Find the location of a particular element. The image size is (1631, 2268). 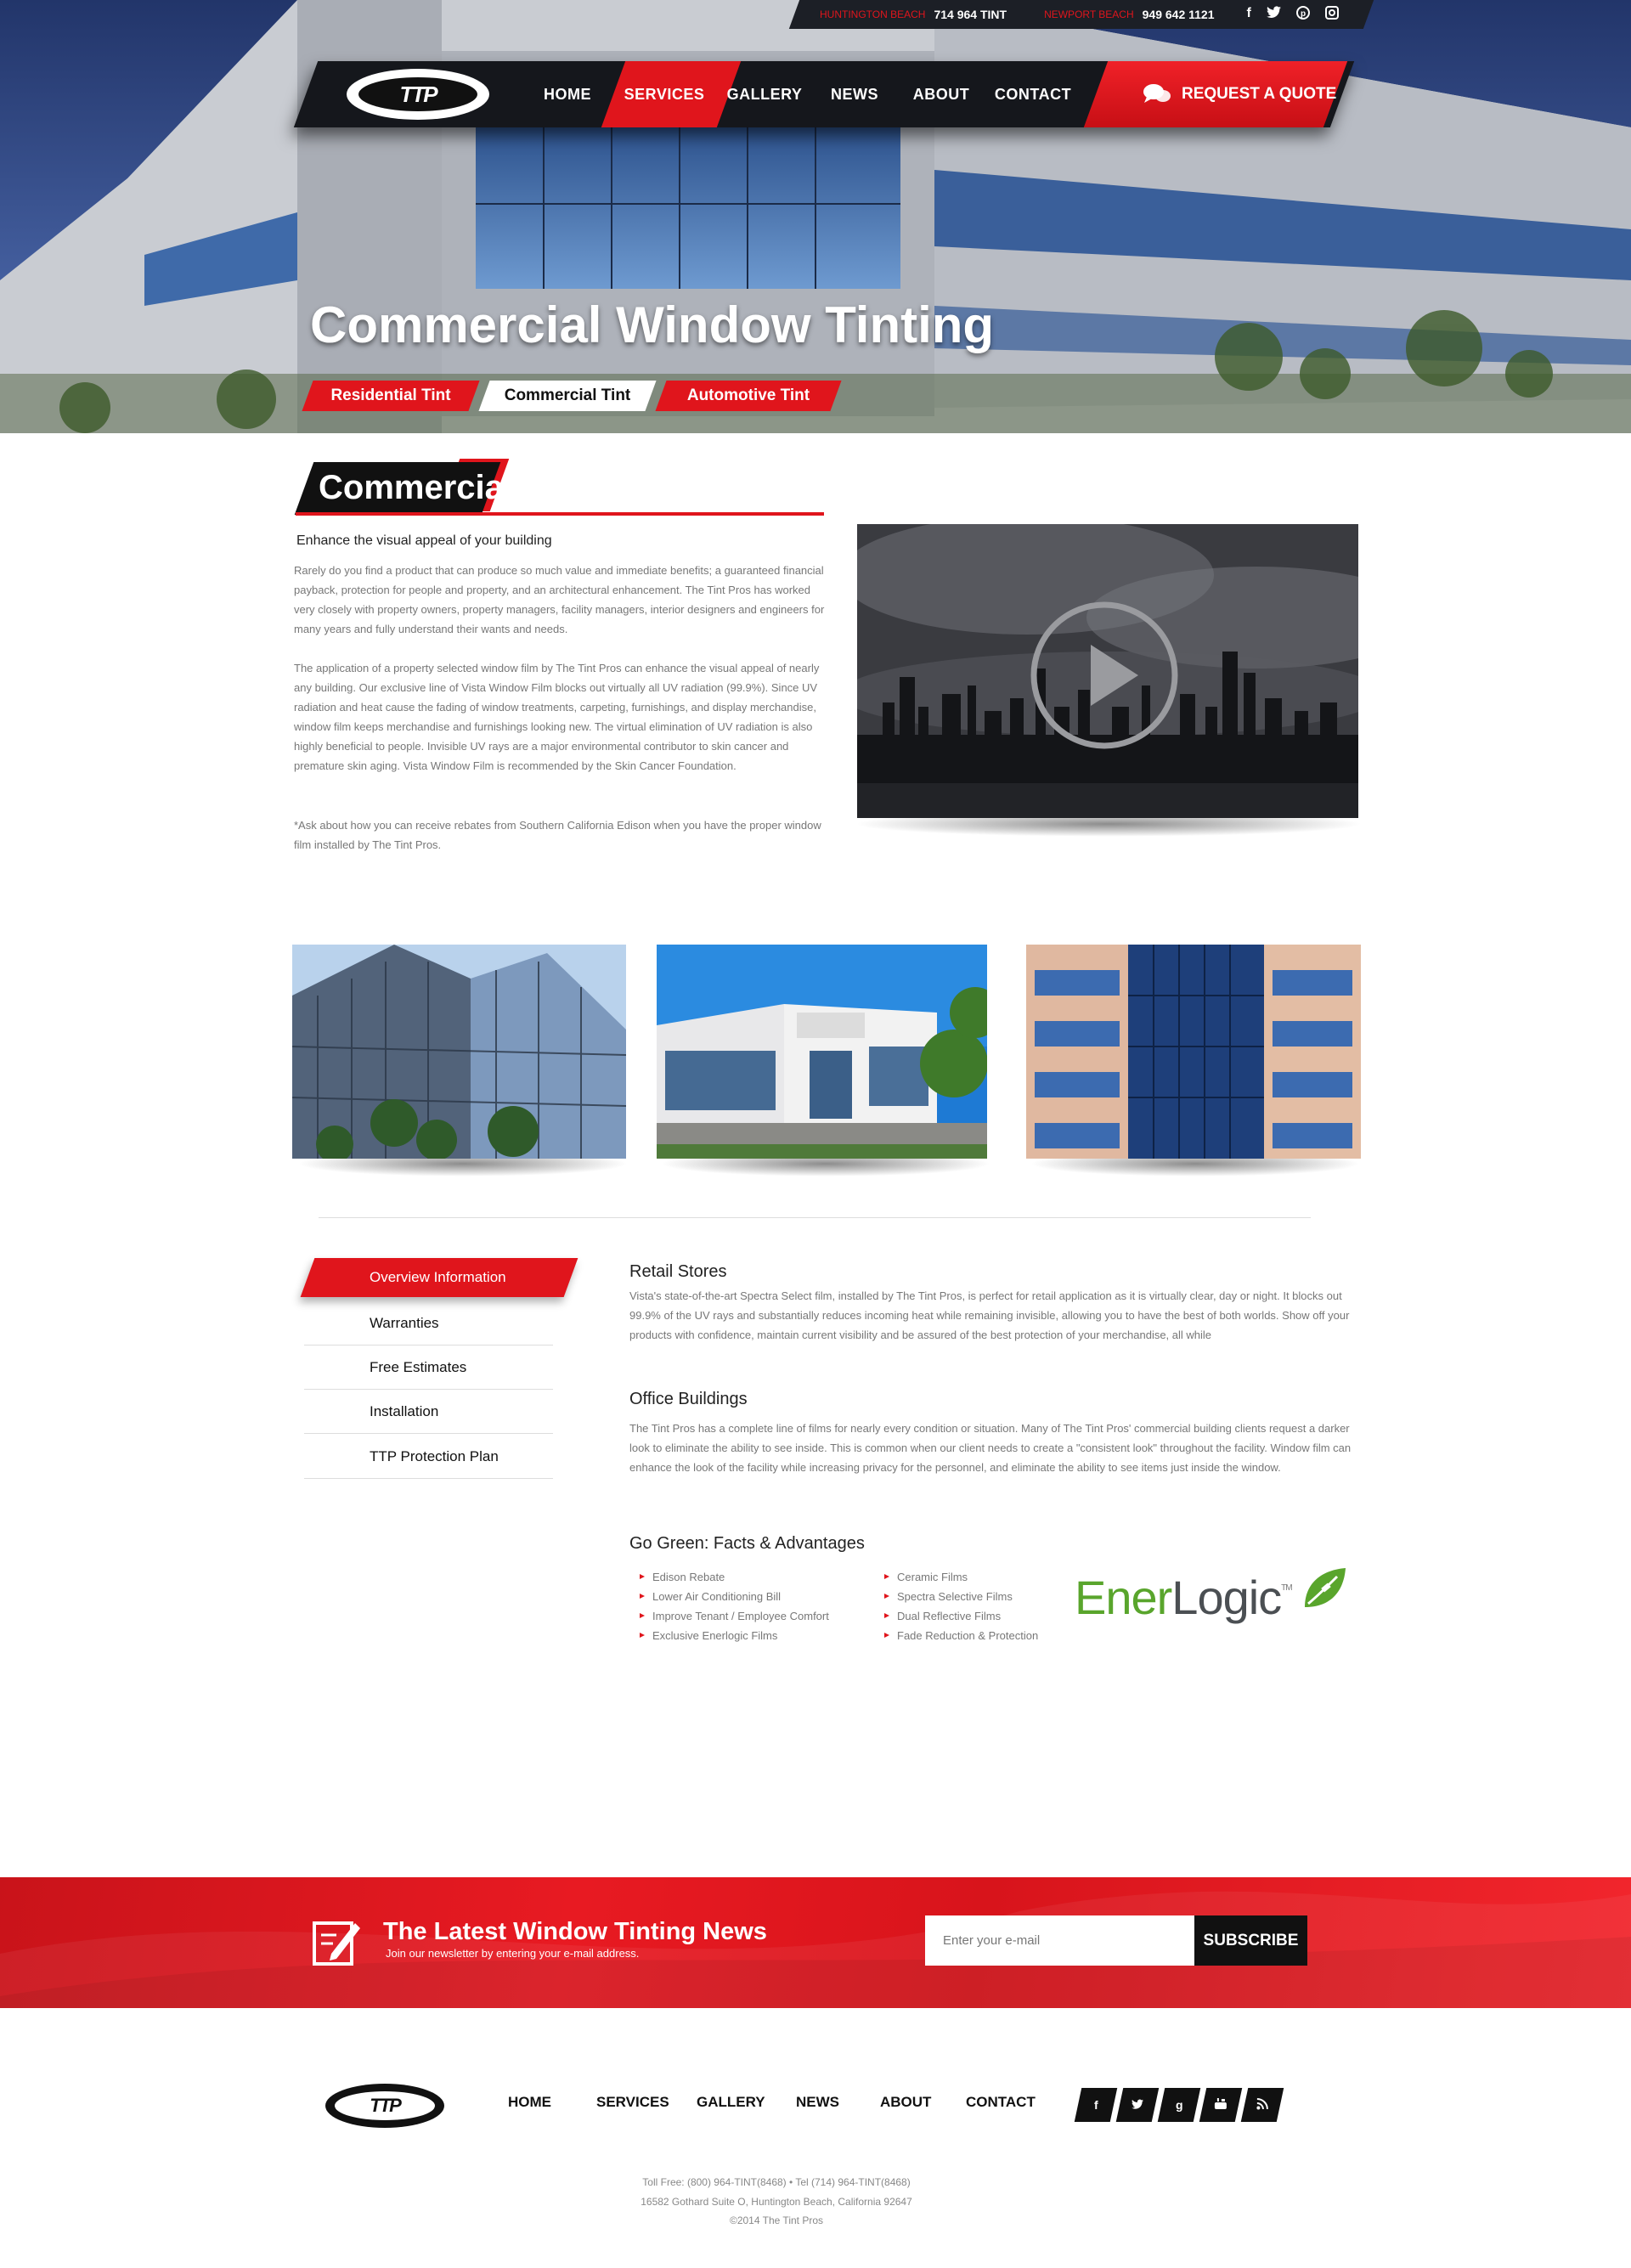

tab-residential-tint: Residential Tint is located at coordinates (391, 396).